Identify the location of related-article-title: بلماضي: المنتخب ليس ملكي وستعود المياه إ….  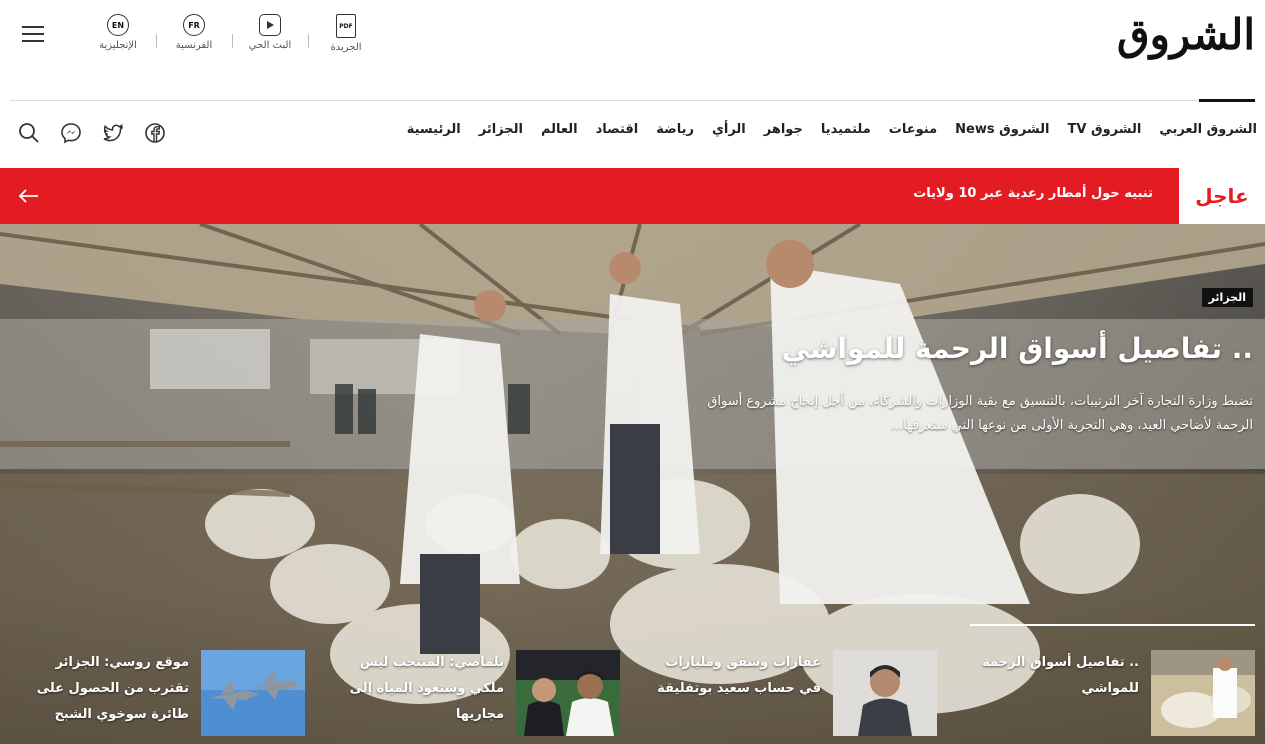
(426, 688).